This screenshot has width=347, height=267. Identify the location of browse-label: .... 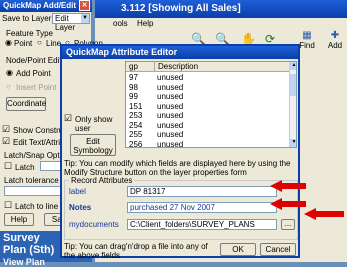
(288, 223).